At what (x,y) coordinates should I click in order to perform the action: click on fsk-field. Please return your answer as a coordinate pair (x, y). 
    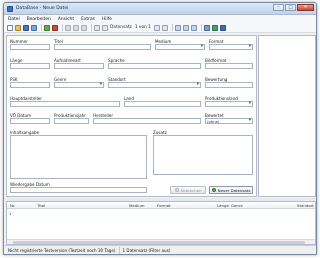
    Looking at the image, I should click on (30, 85).